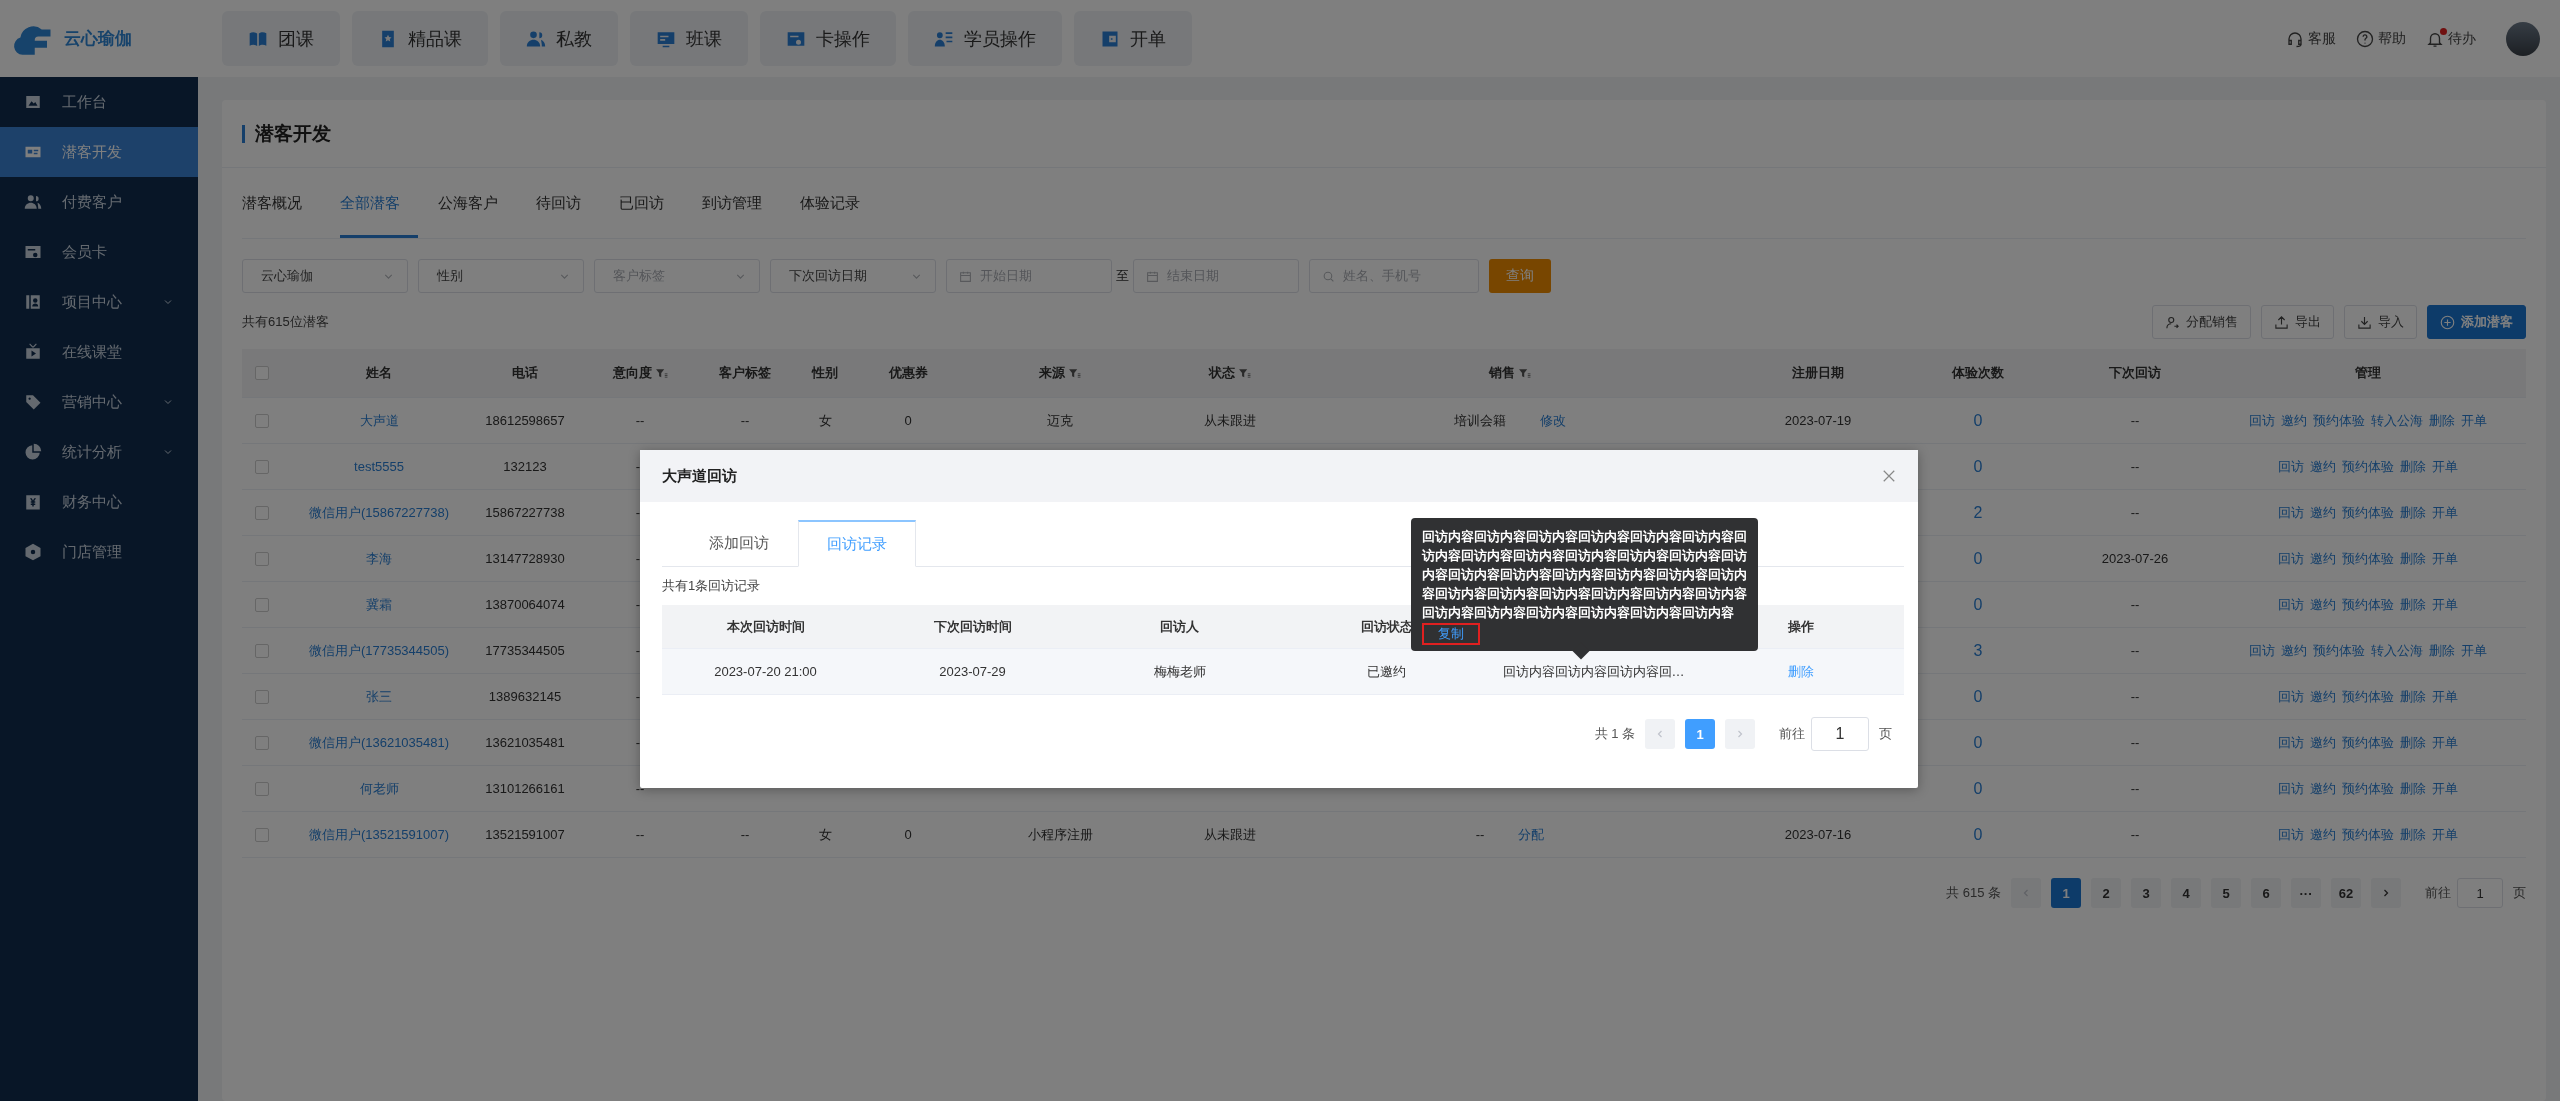 The image size is (2560, 1101). I want to click on customer-name-link: 大声道, so click(379, 420).